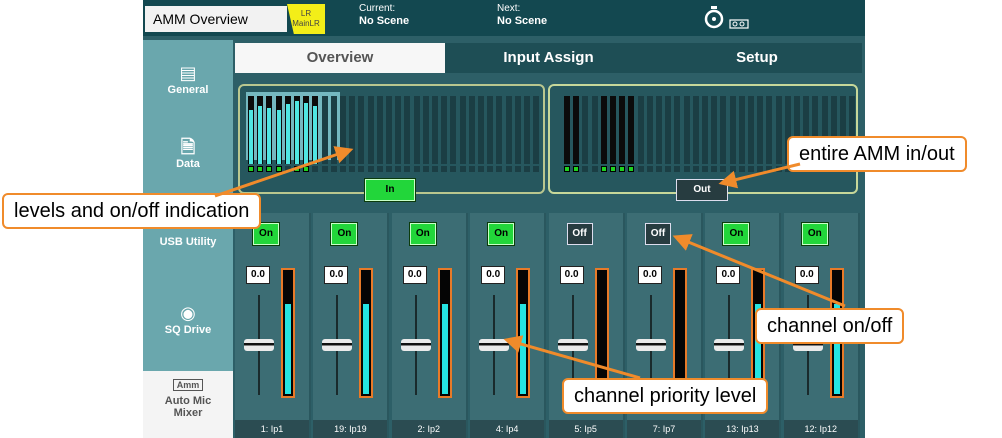  I want to click on sidebar-item-auto-mic-mixer: Amm Auto Mic Mixer, so click(188, 404).